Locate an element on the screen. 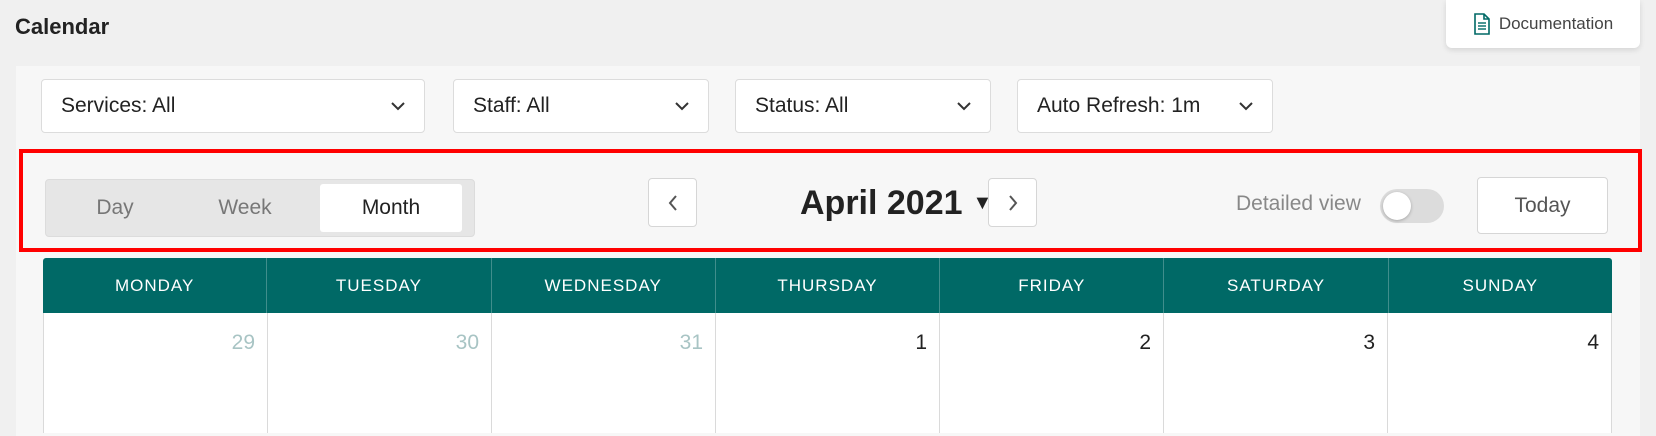 Image resolution: width=1656 pixels, height=436 pixels. day-number: 30 is located at coordinates (467, 342).